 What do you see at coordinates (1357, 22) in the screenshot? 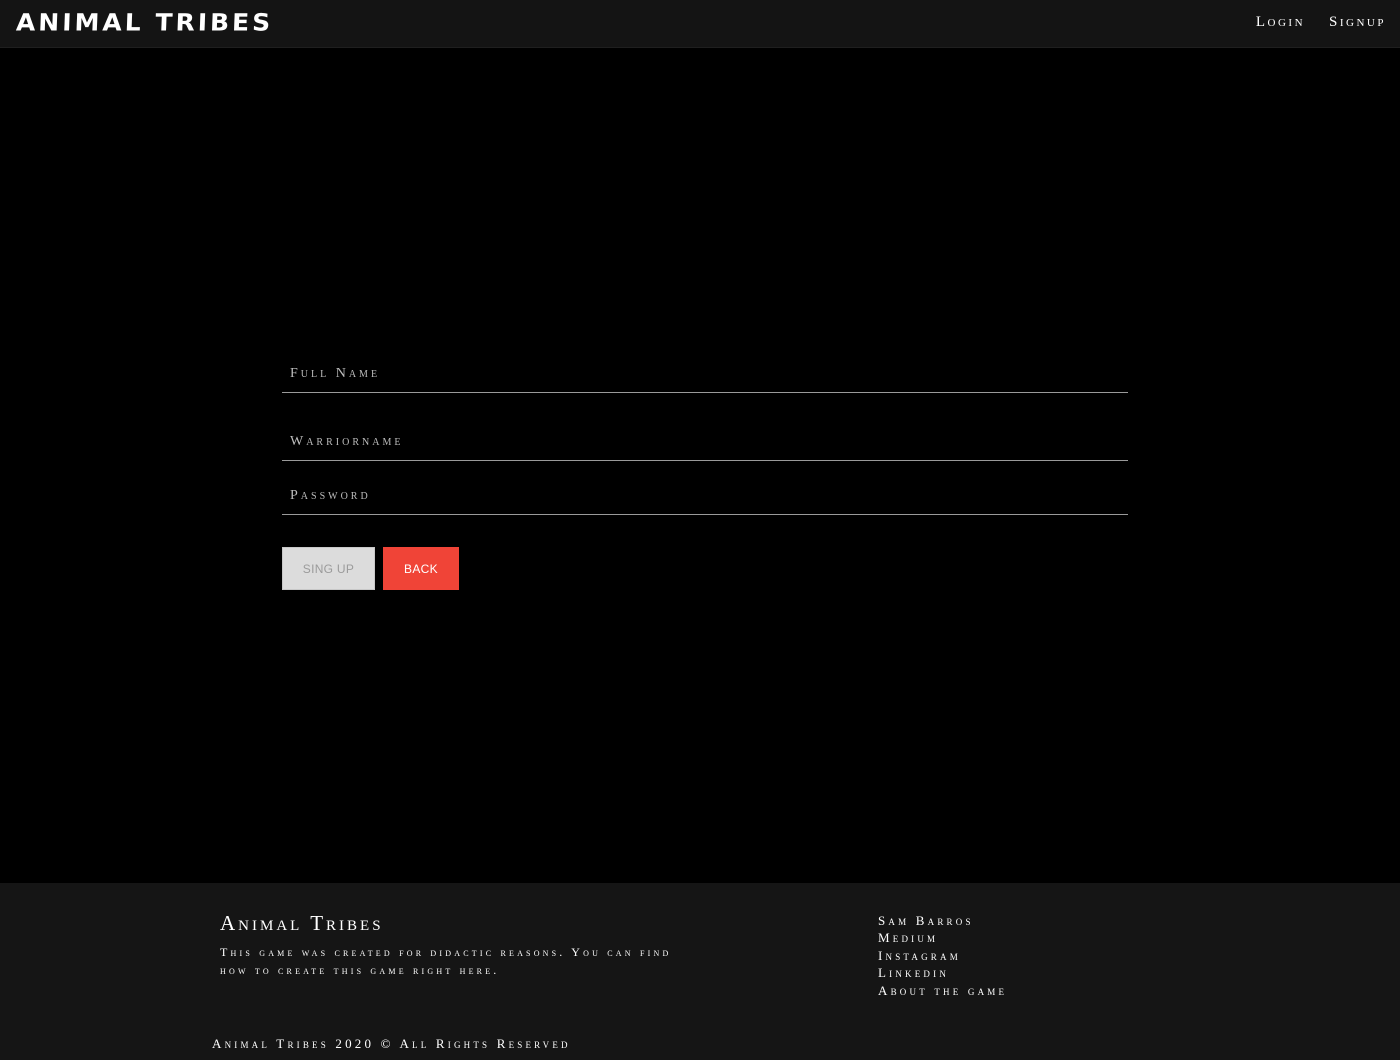
I see `nav-signup-link: Signup` at bounding box center [1357, 22].